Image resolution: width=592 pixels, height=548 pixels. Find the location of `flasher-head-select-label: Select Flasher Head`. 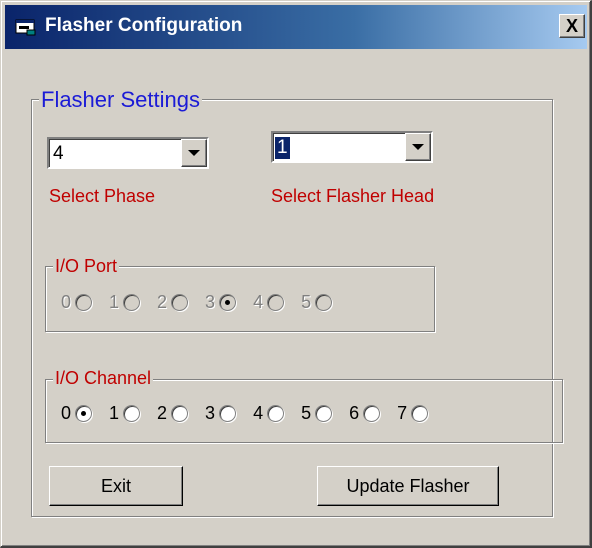

flasher-head-select-label: Select Flasher Head is located at coordinates (353, 196).